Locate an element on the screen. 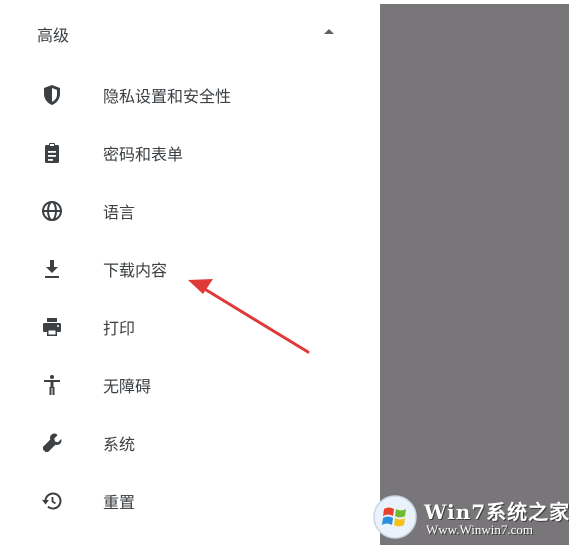 Image resolution: width=569 pixels, height=545 pixels. menu-item-printing: 打印 is located at coordinates (190, 325).